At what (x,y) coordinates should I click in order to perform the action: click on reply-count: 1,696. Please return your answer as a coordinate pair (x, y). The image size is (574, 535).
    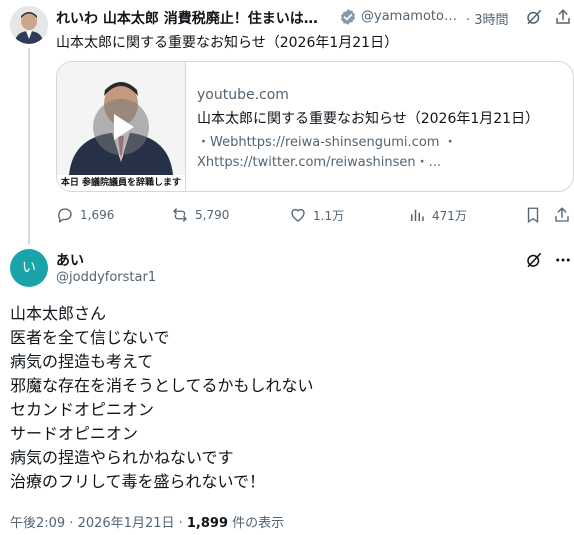
    Looking at the image, I should click on (97, 215).